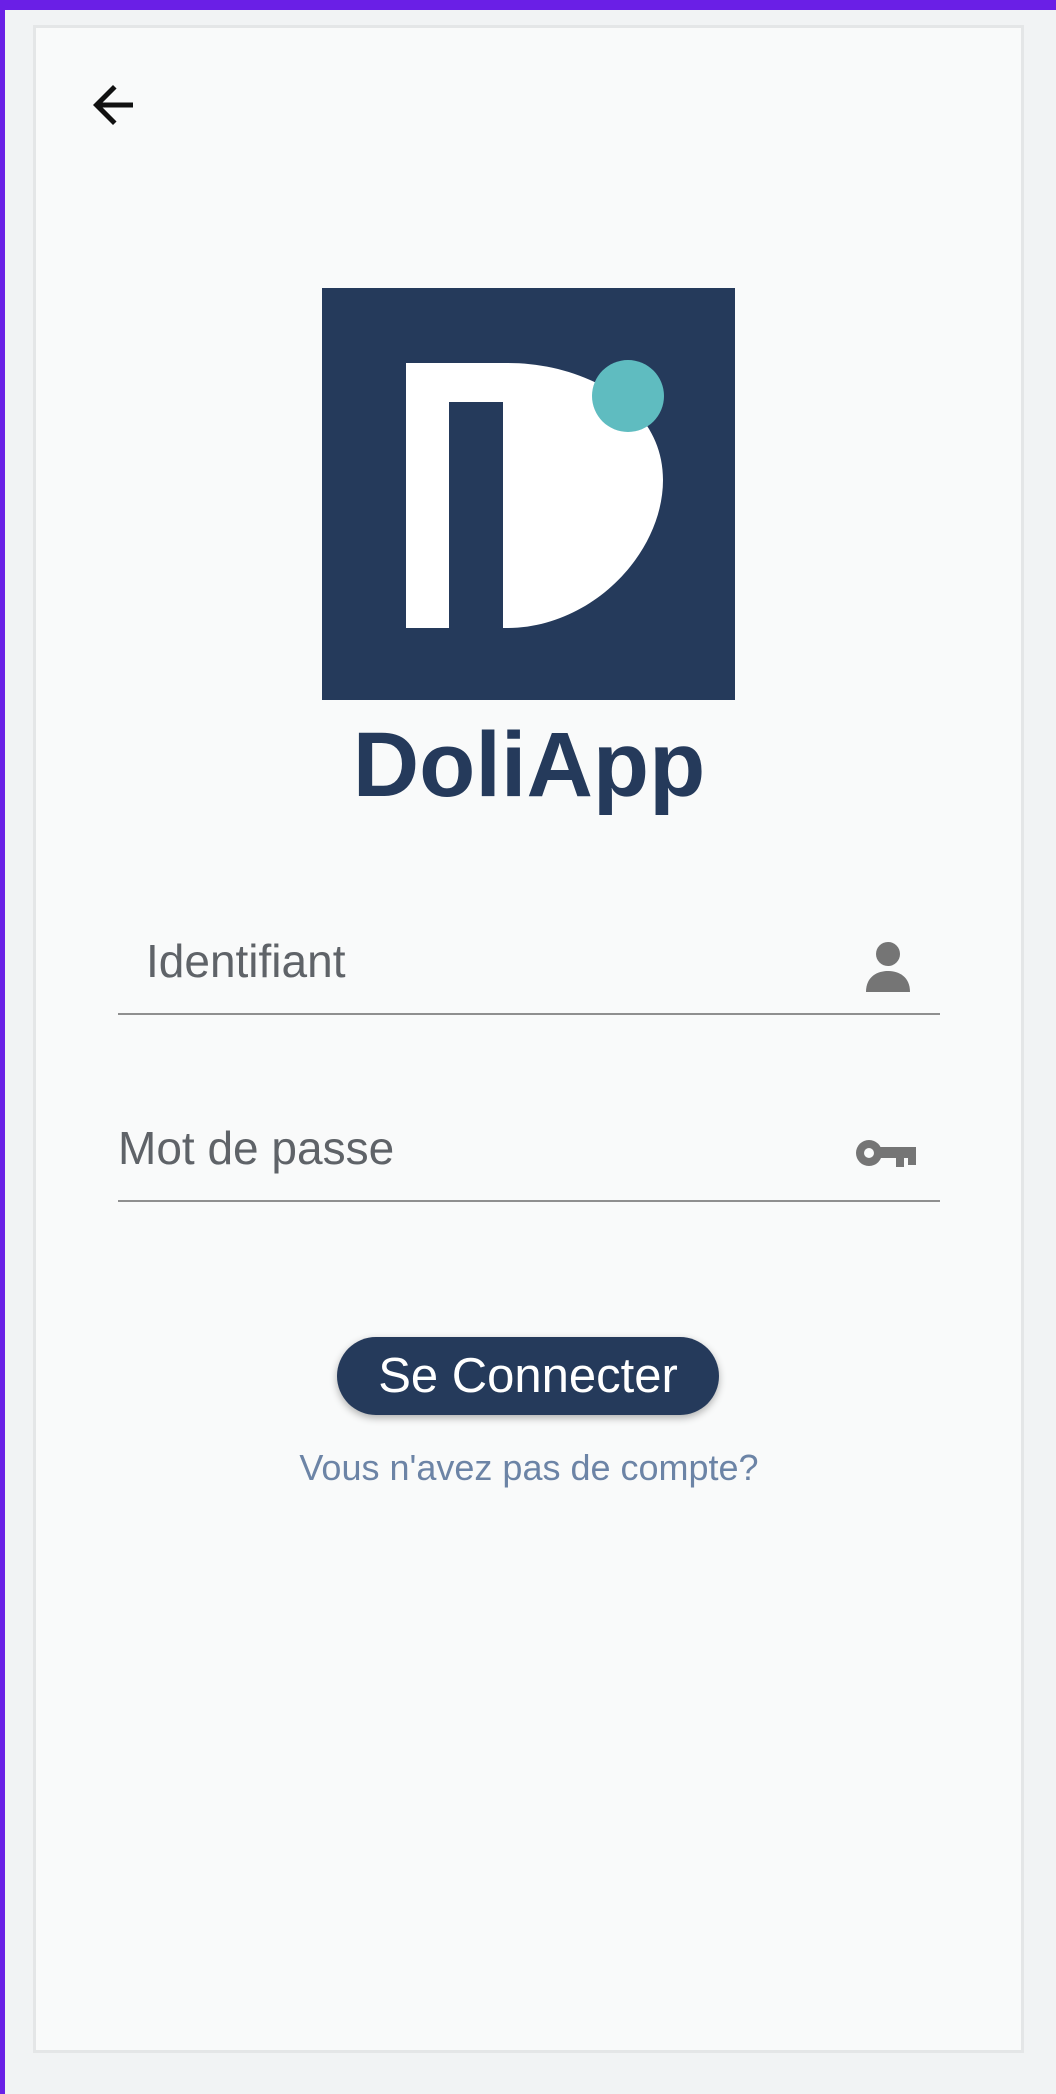 The width and height of the screenshot is (1056, 2094). What do you see at coordinates (493, 961) in the screenshot?
I see `username-input` at bounding box center [493, 961].